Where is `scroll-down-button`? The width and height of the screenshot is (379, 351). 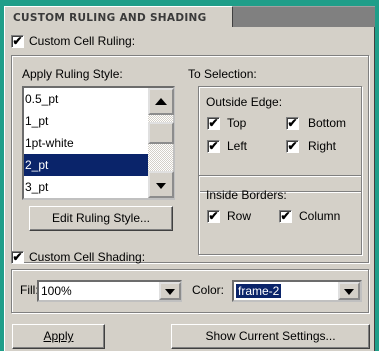
scroll-down-button is located at coordinates (161, 184).